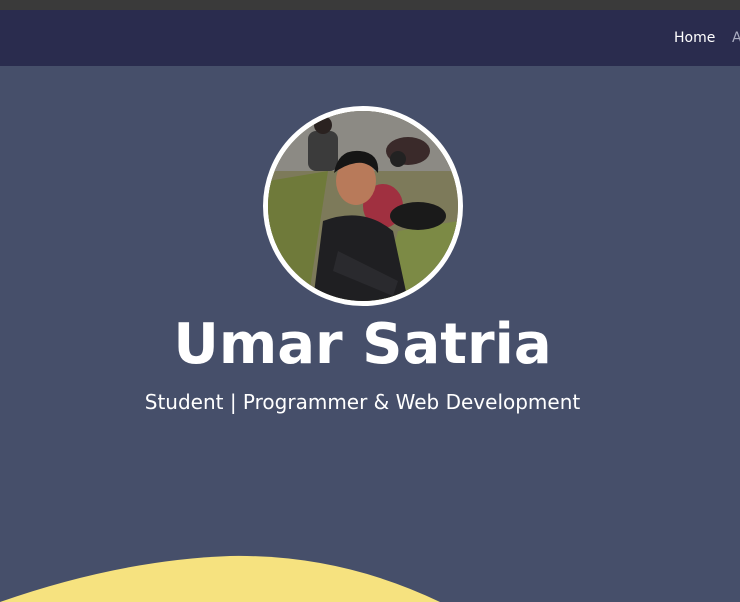  Describe the element at coordinates (370, 38) in the screenshot. I see `navbar: Home A` at that location.